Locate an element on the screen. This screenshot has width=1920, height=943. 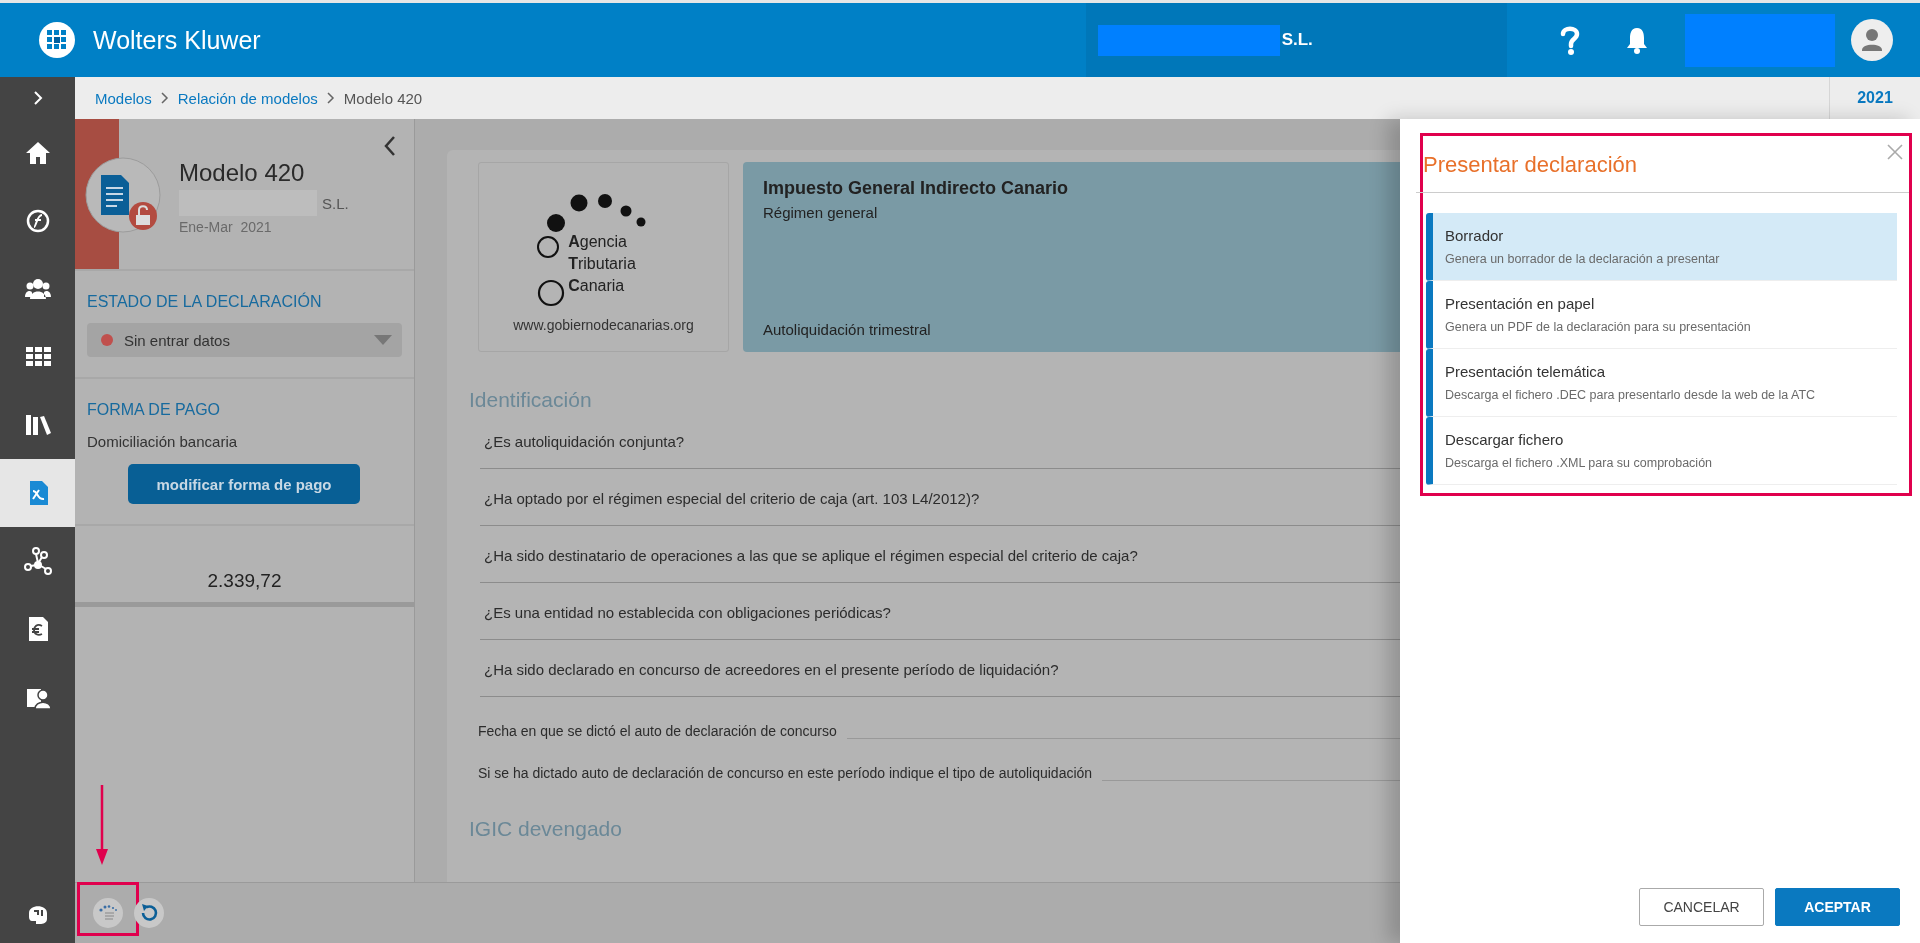
agency-name-line: Tributaria is located at coordinates (602, 264).